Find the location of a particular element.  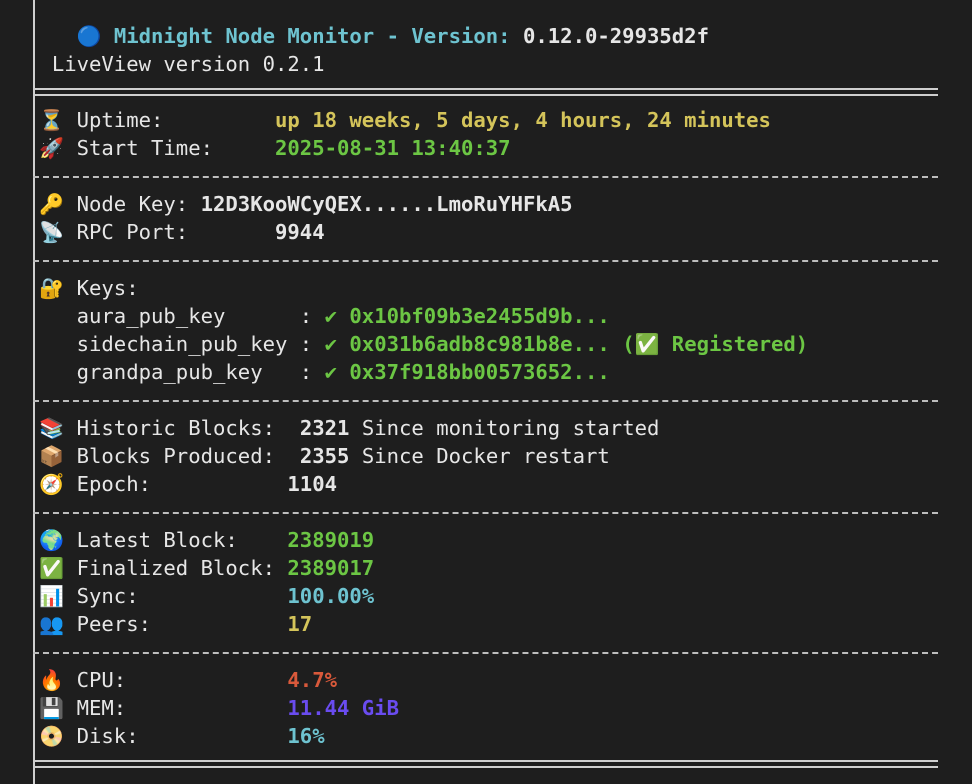

peers-label: Peers: is located at coordinates (114, 624).